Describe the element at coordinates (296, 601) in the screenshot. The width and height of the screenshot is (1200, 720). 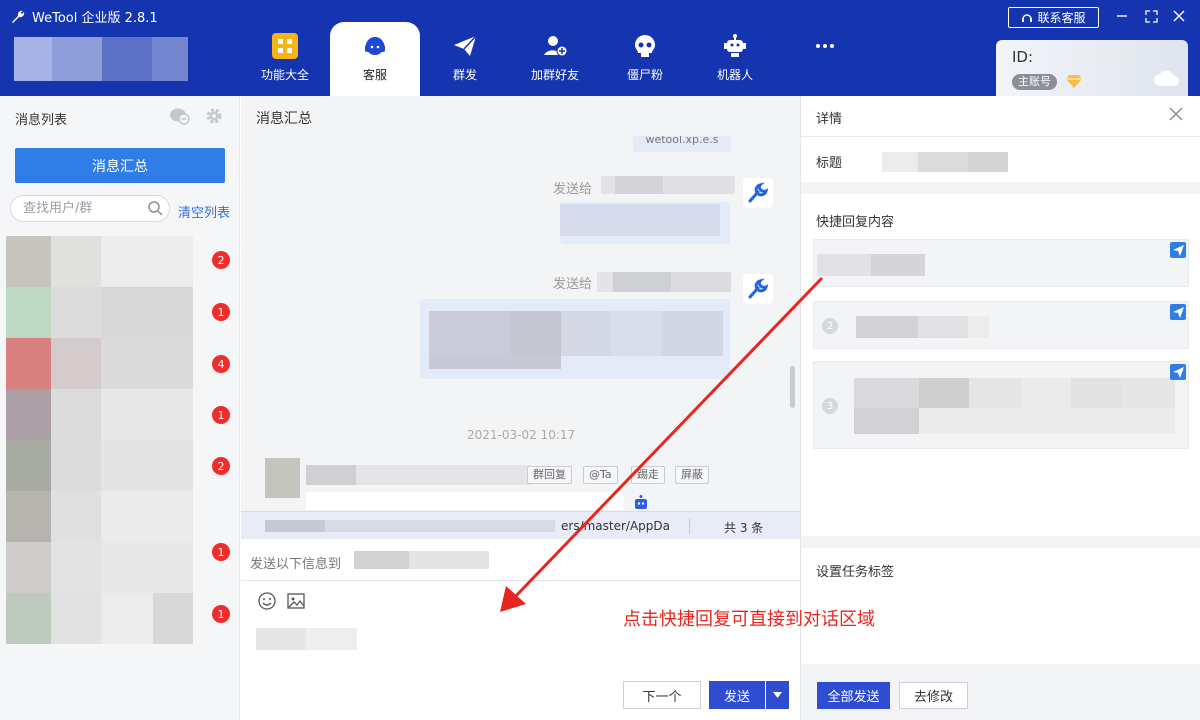
I see `image-icon` at that location.